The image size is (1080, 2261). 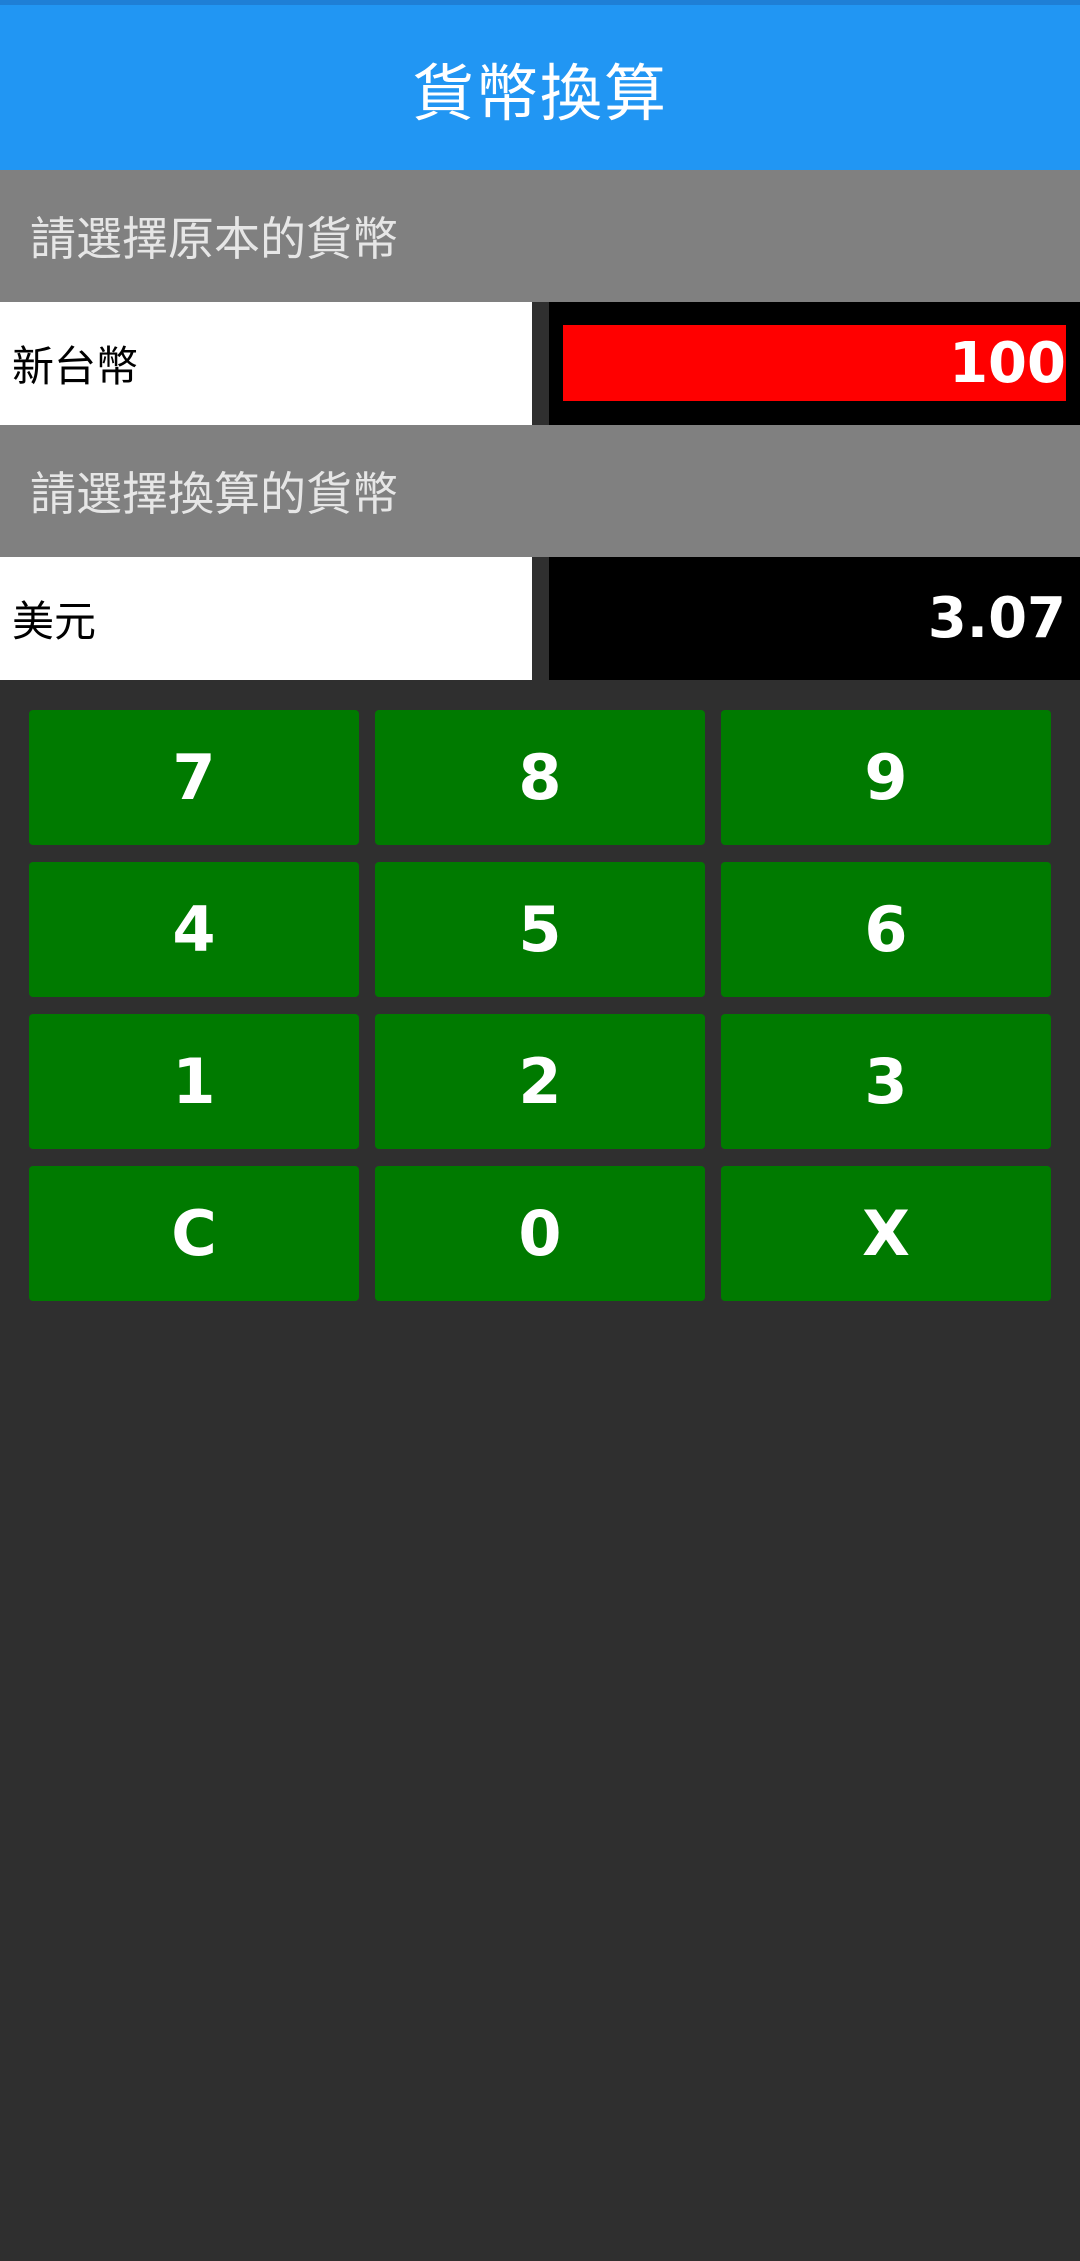 I want to click on app-title: 貨幣換算, so click(x=539, y=93).